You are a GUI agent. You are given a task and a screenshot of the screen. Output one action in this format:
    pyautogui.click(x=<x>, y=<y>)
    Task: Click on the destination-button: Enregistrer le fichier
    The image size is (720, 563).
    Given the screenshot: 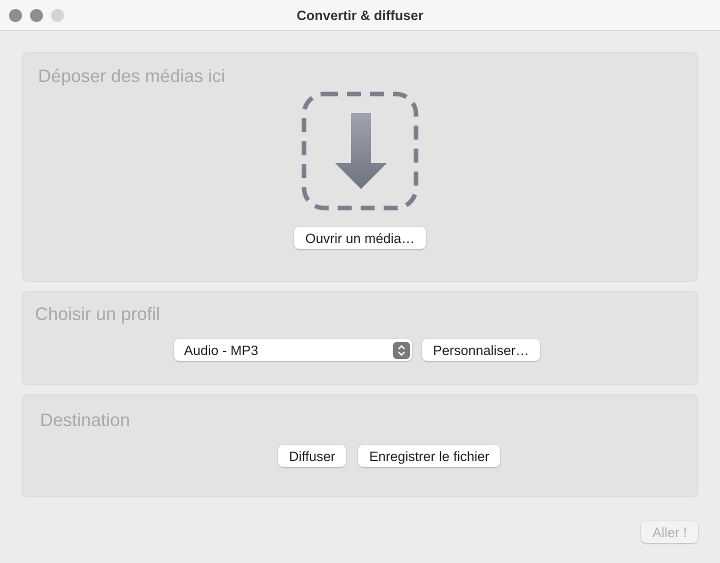 What is the action you would take?
    pyautogui.click(x=429, y=456)
    